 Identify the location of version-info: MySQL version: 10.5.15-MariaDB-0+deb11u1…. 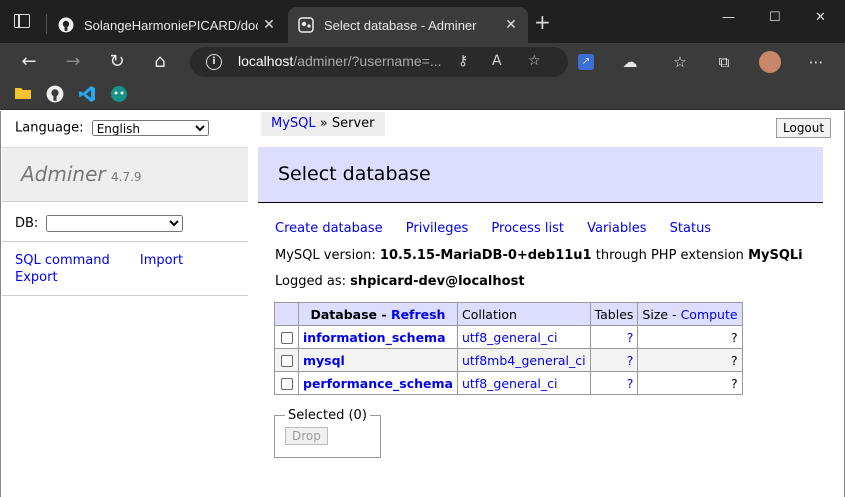
(539, 255).